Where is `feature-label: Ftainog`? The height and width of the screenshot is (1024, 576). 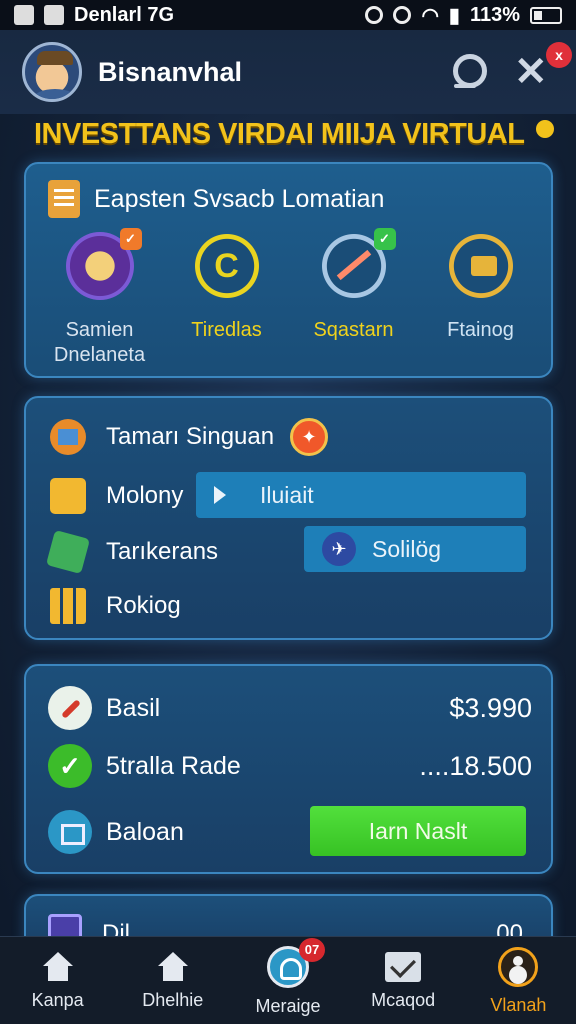
feature-label: Ftainog is located at coordinates (480, 330).